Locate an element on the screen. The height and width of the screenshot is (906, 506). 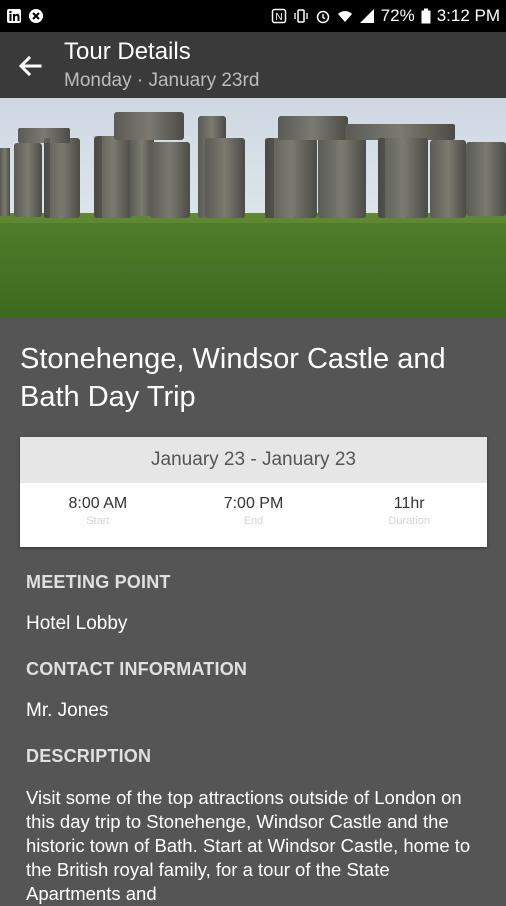
svg-text: N is located at coordinates (278, 17).